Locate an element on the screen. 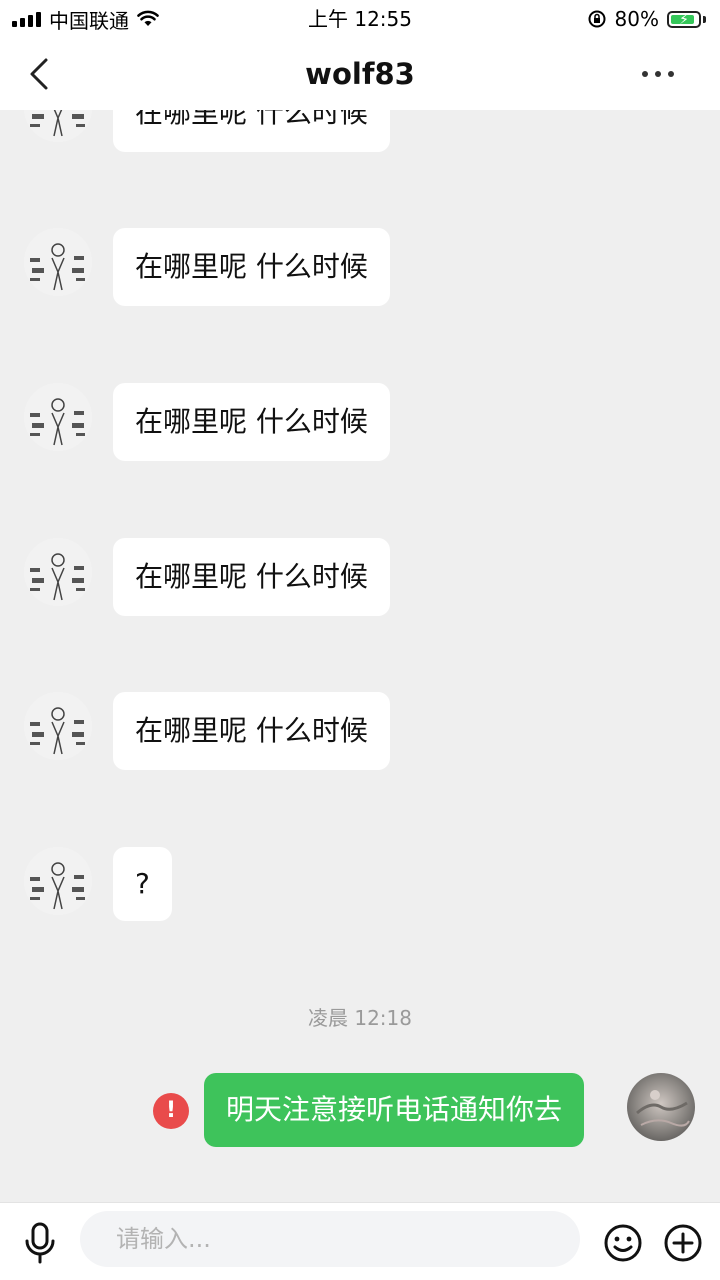  send-failed-icon: ! is located at coordinates (171, 1111).